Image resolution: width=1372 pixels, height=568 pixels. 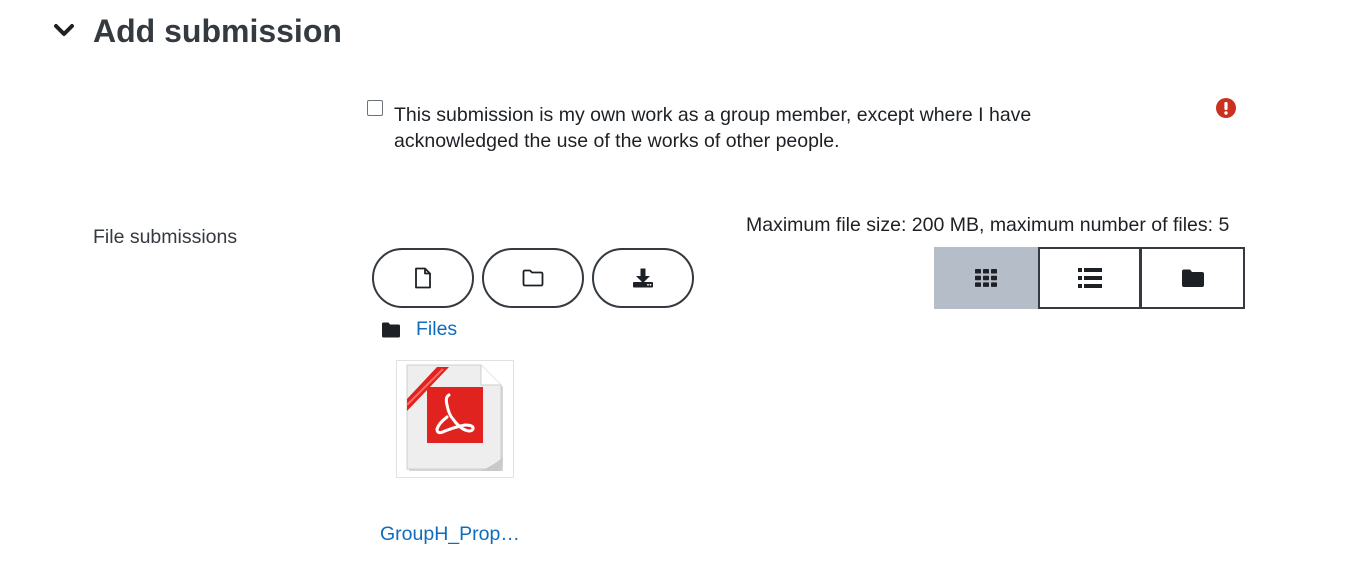 I want to click on view-tree-button, so click(x=1192, y=278).